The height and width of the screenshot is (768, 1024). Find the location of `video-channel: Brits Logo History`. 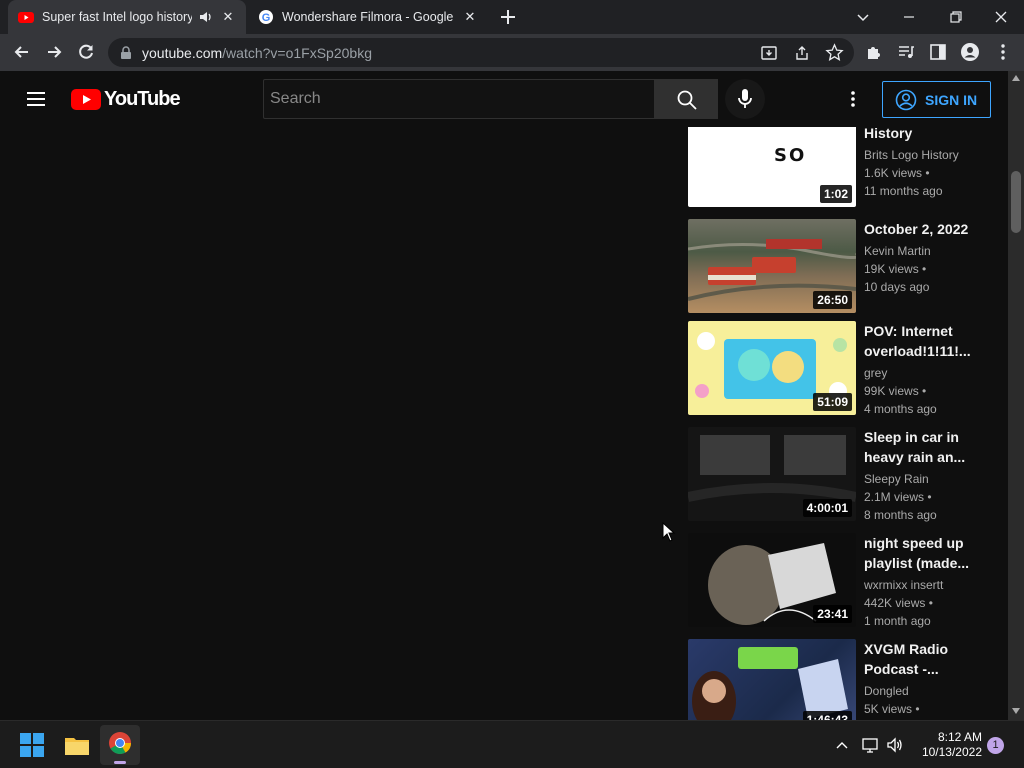

video-channel: Brits Logo History is located at coordinates (911, 155).